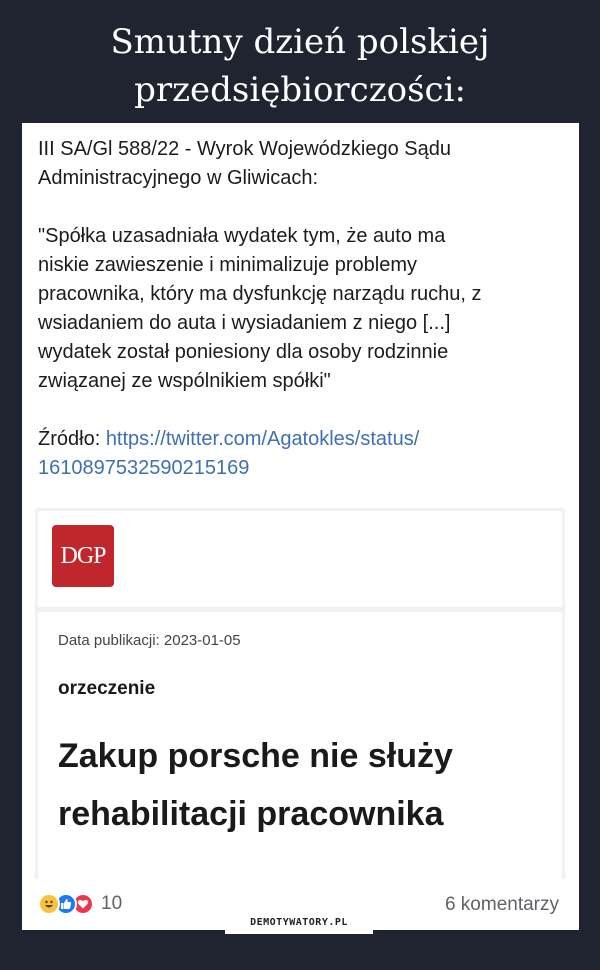 The width and height of the screenshot is (600, 970). What do you see at coordinates (112, 903) in the screenshot?
I see `reaction-count: 10` at bounding box center [112, 903].